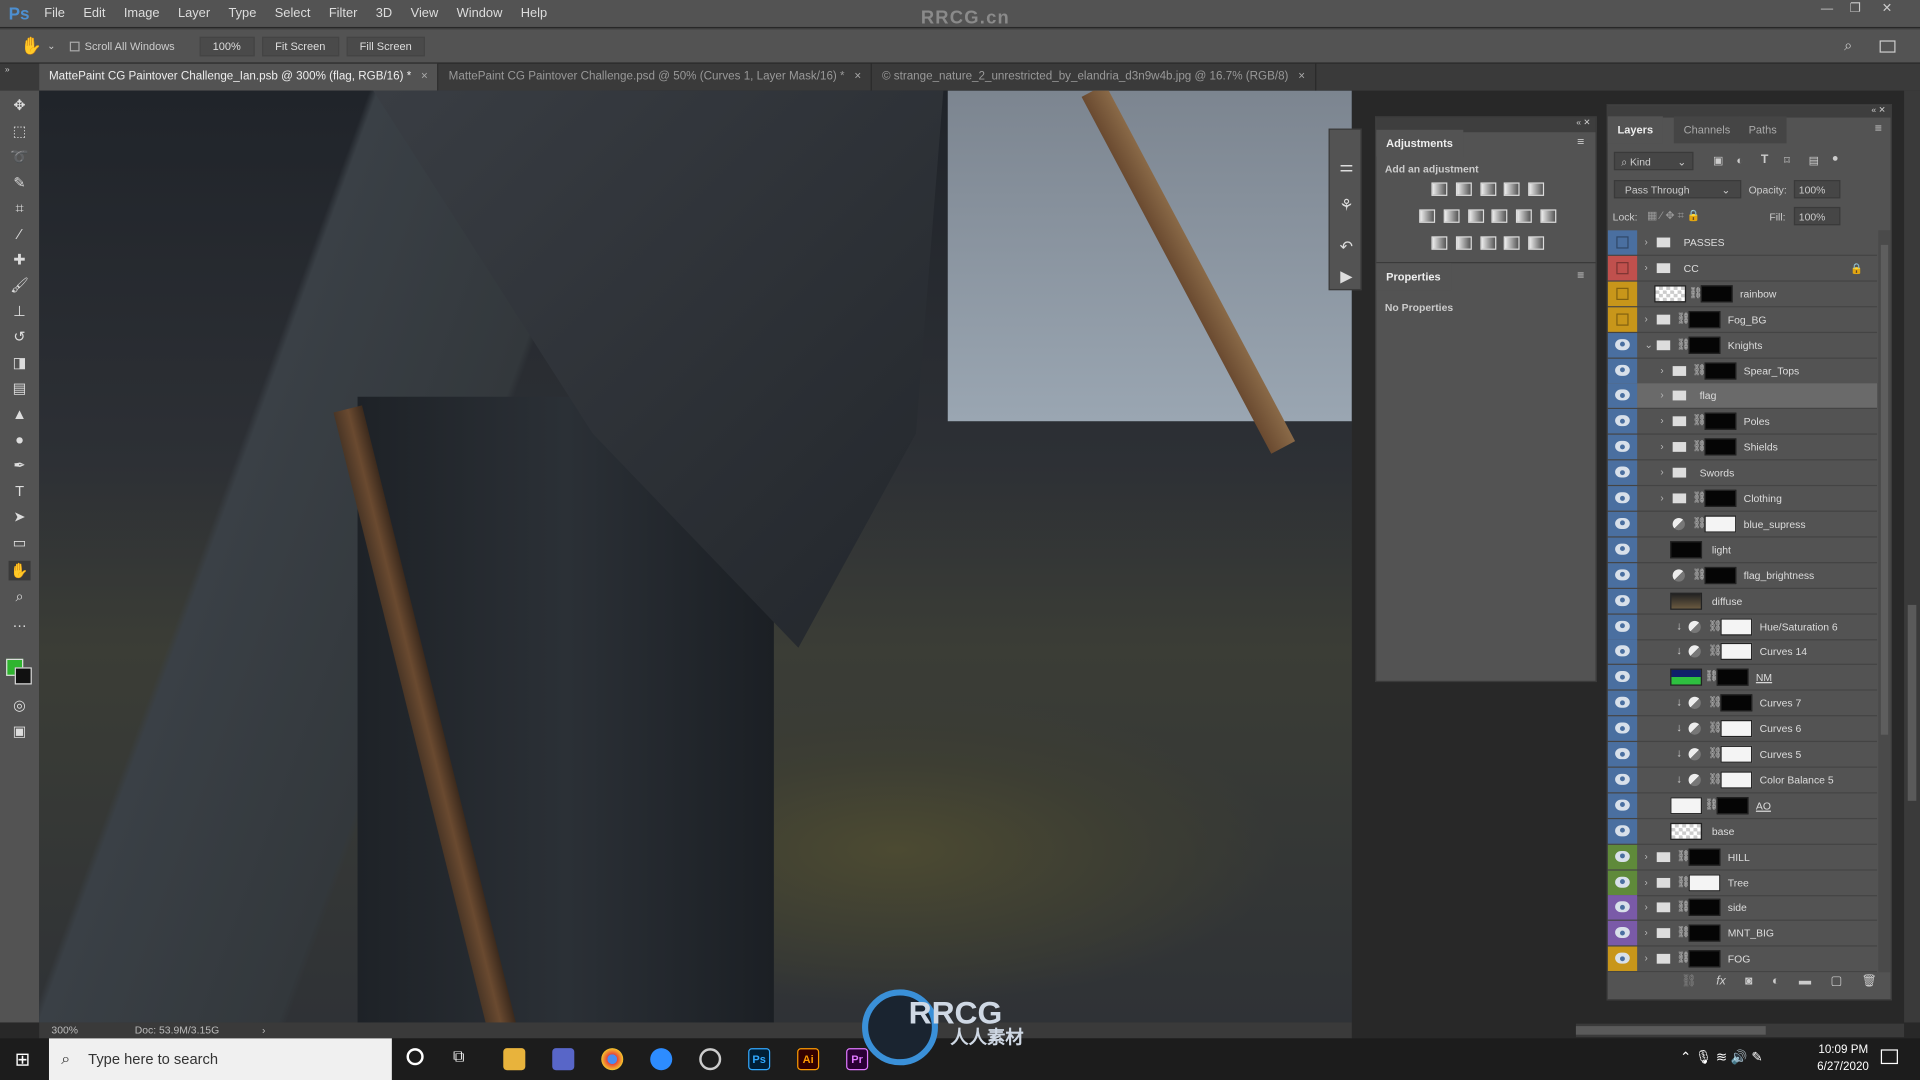 This screenshot has height=1080, width=1920. Describe the element at coordinates (1826, 10) in the screenshot. I see `minimize-button: —` at that location.